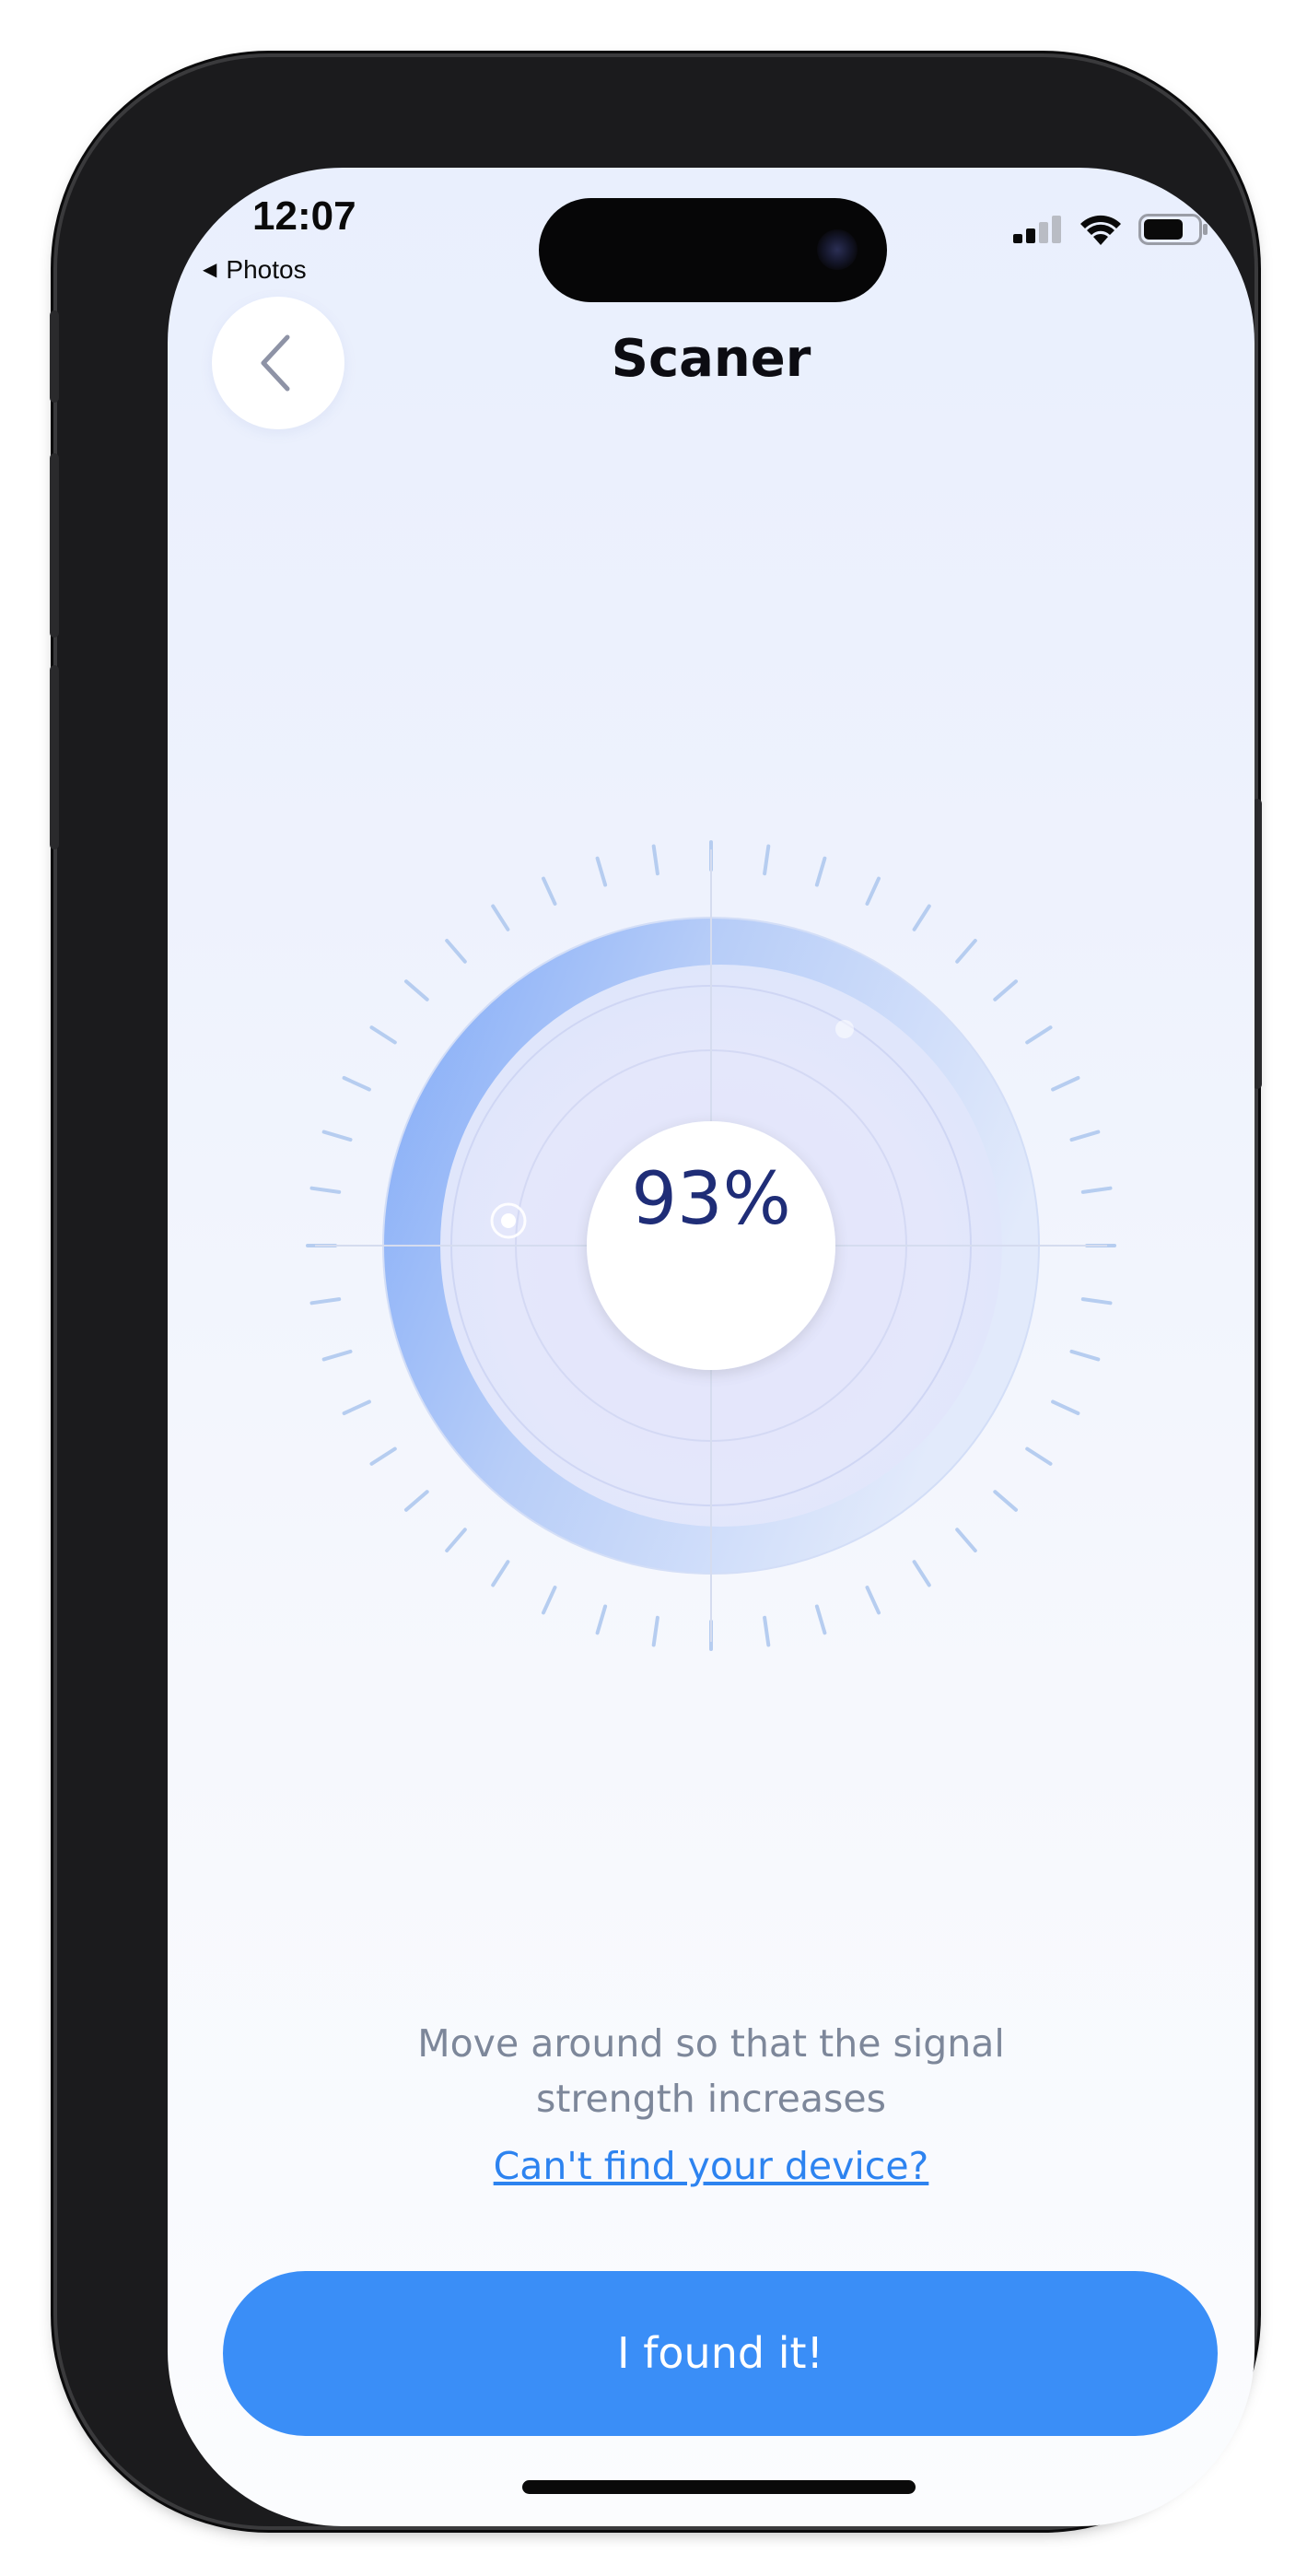  I want to click on signal-percent: 93%, so click(711, 1199).